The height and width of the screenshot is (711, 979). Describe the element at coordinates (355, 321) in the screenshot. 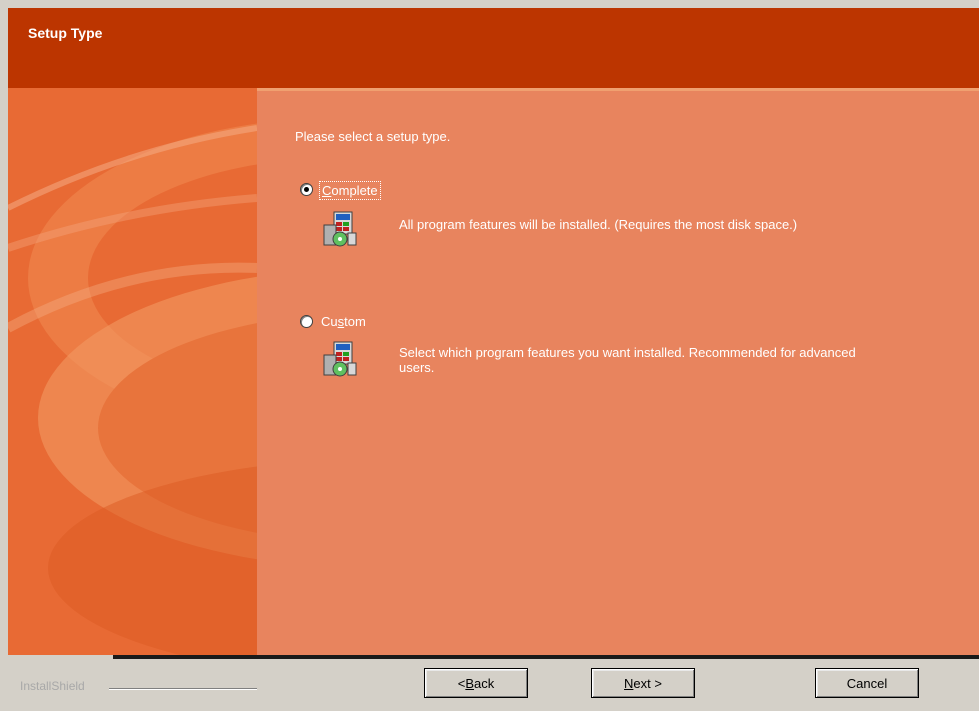

I see `custom-label-post: tom` at that location.